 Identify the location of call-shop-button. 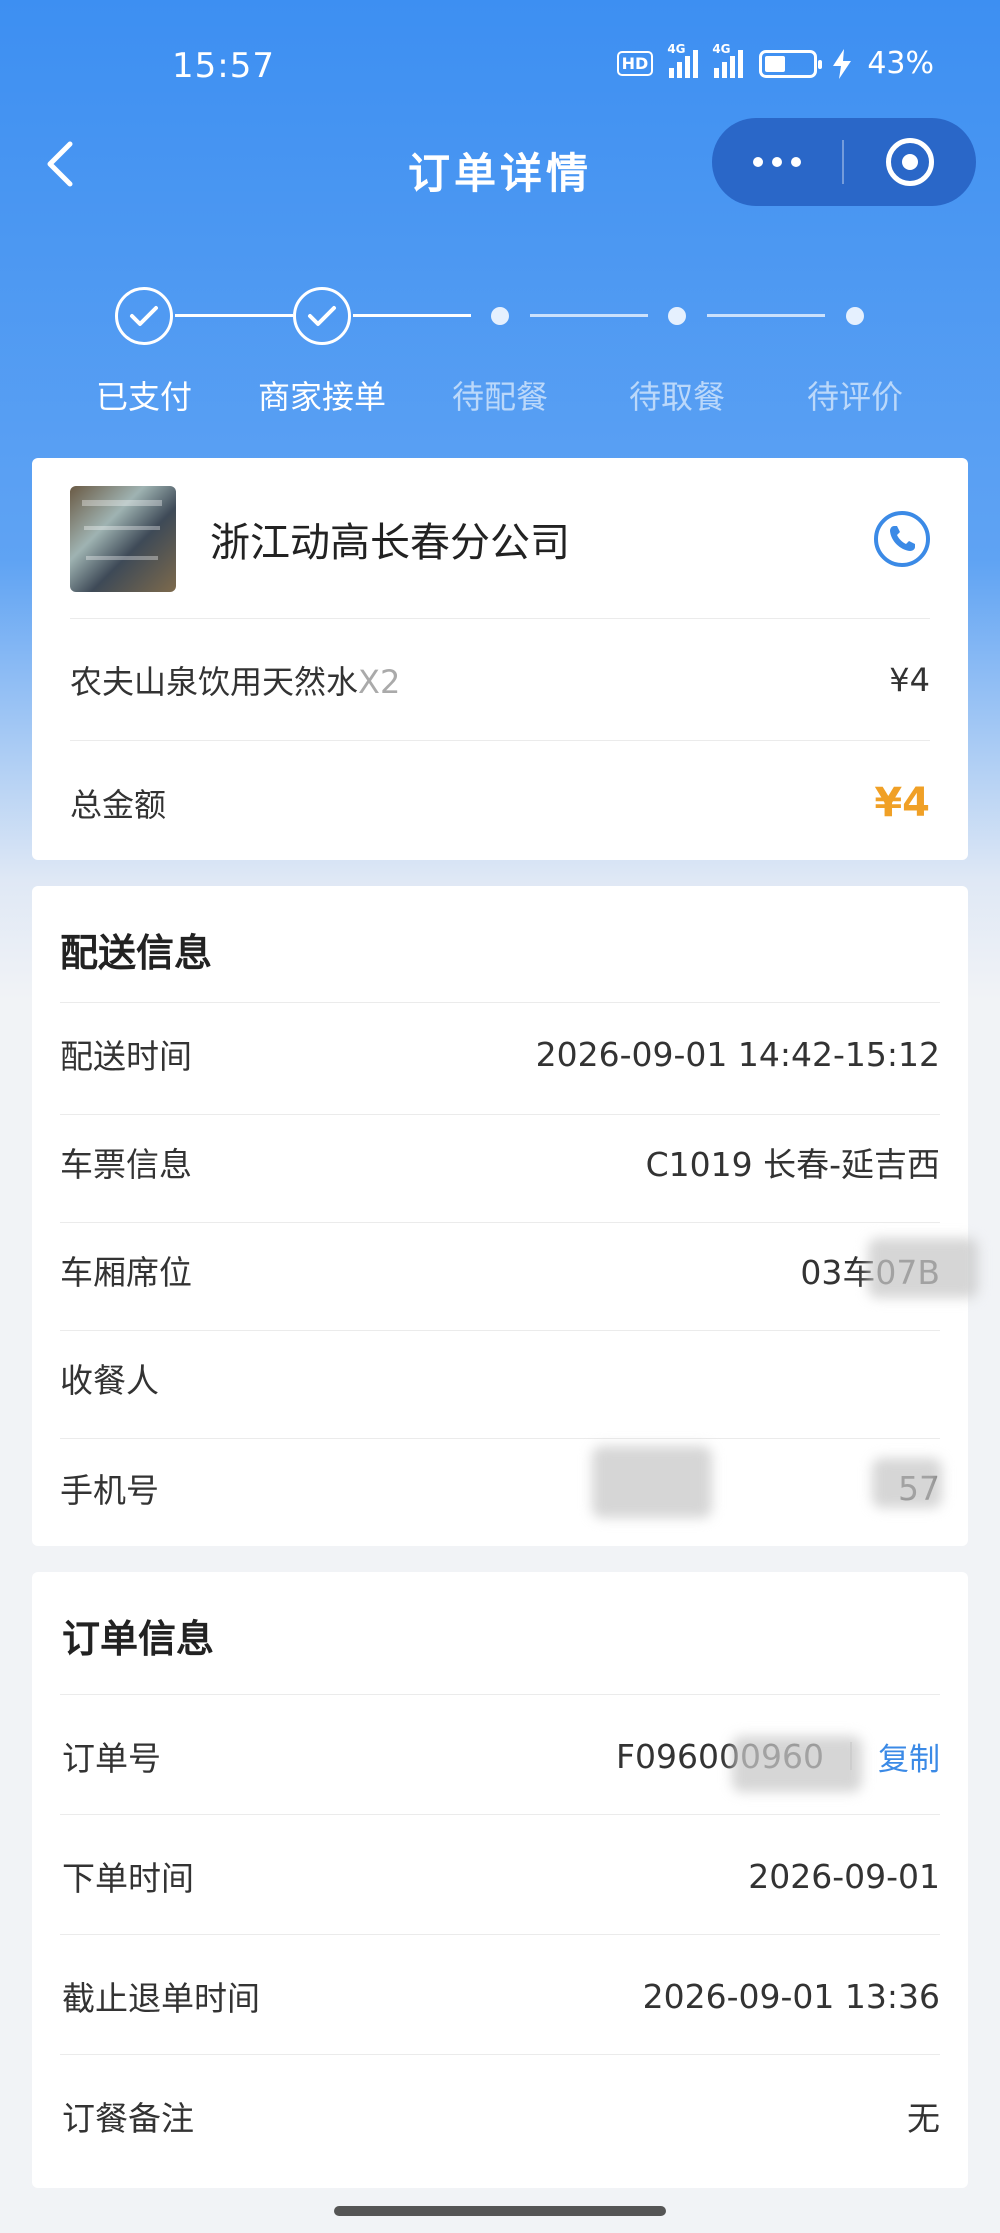
(902, 539).